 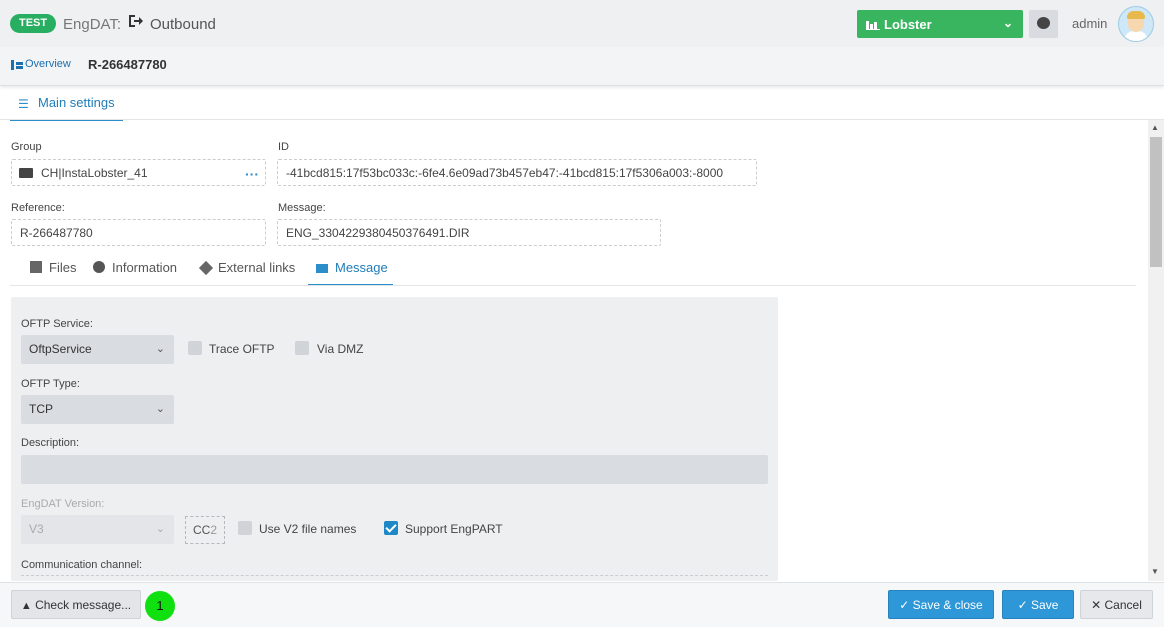 I want to click on tab-message: Message, so click(x=350, y=273).